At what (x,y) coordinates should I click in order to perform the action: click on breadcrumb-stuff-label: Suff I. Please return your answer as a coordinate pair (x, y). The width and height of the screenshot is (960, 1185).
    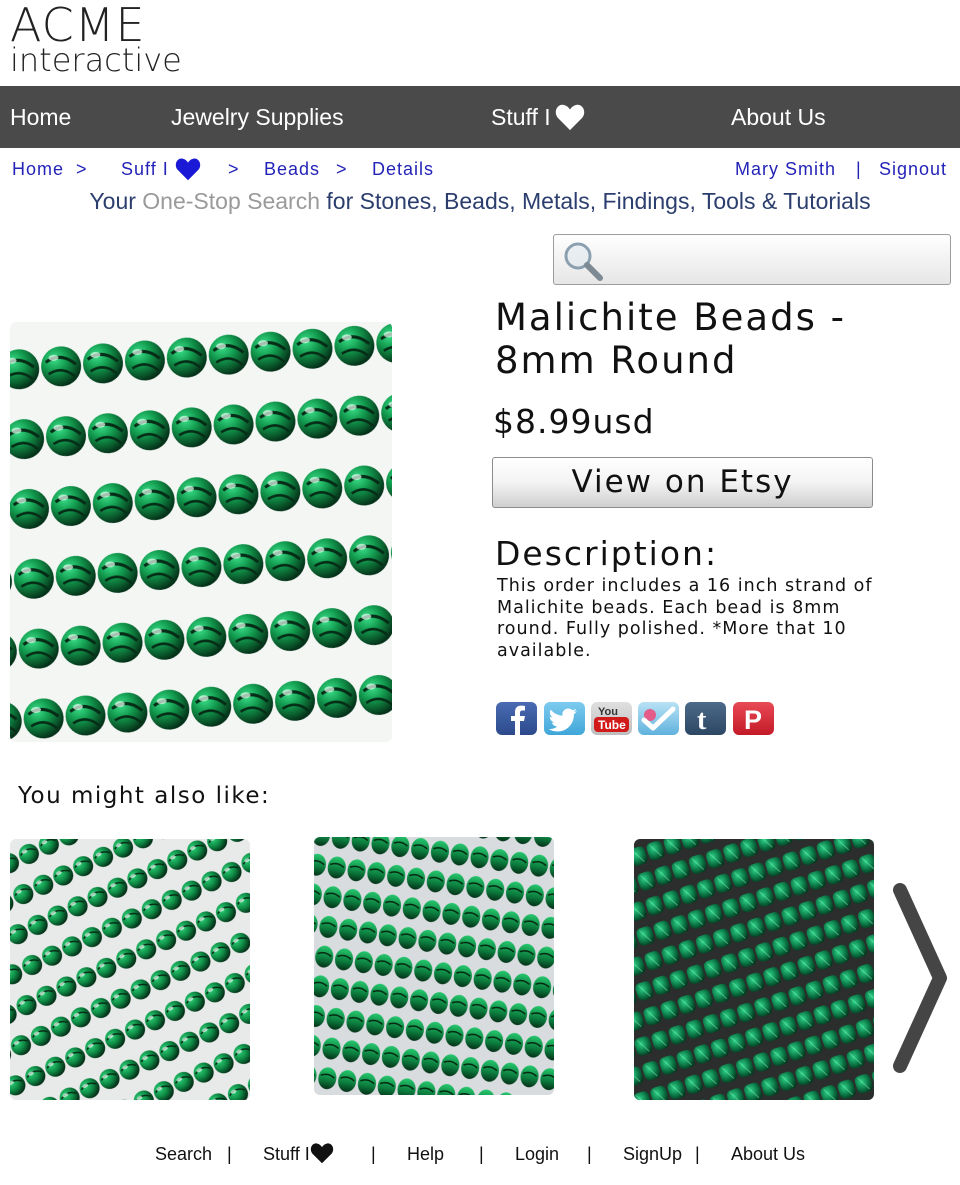
    Looking at the image, I should click on (145, 169).